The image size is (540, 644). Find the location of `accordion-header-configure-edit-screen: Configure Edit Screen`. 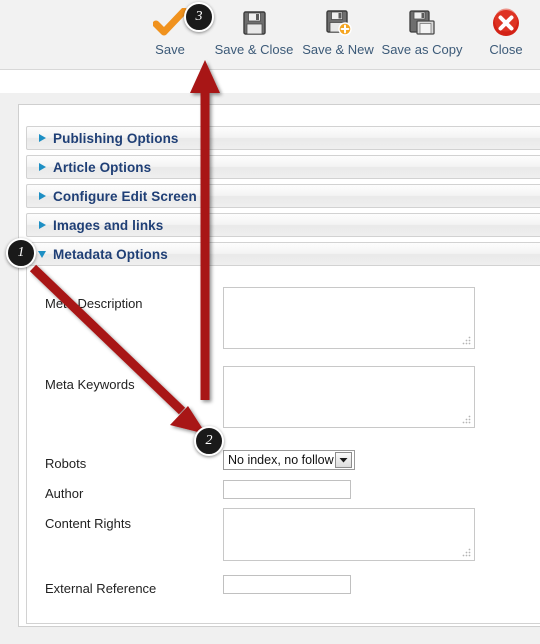

accordion-header-configure-edit-screen: Configure Edit Screen is located at coordinates (283, 196).